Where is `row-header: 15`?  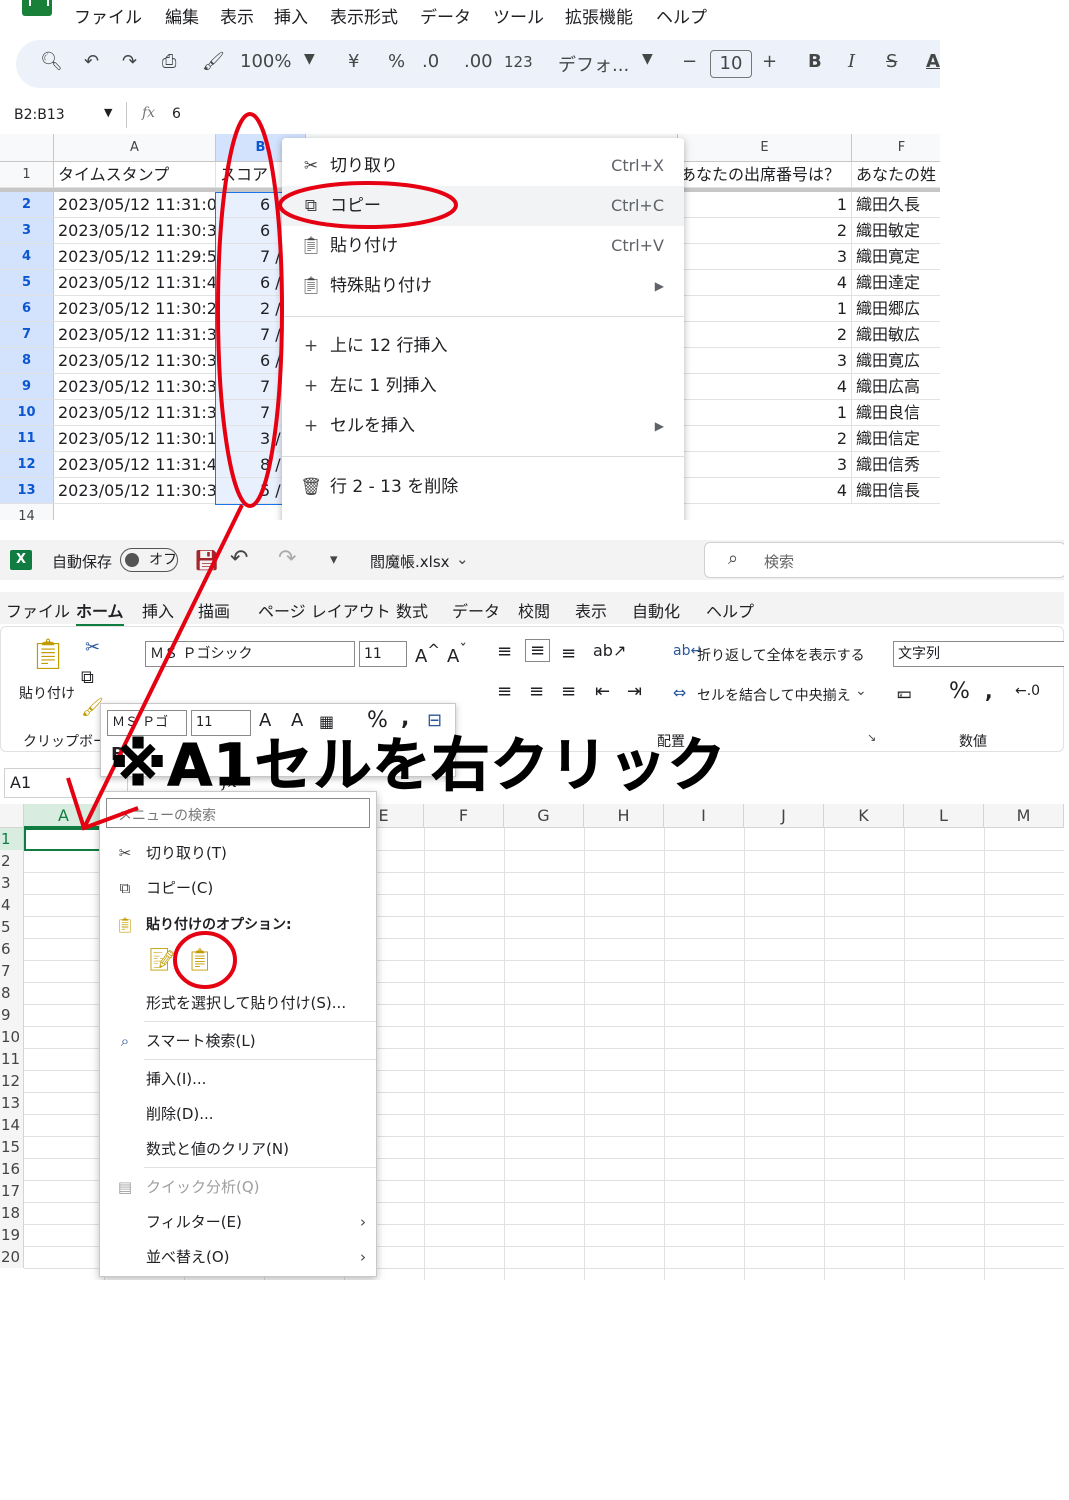 row-header: 15 is located at coordinates (12, 1147).